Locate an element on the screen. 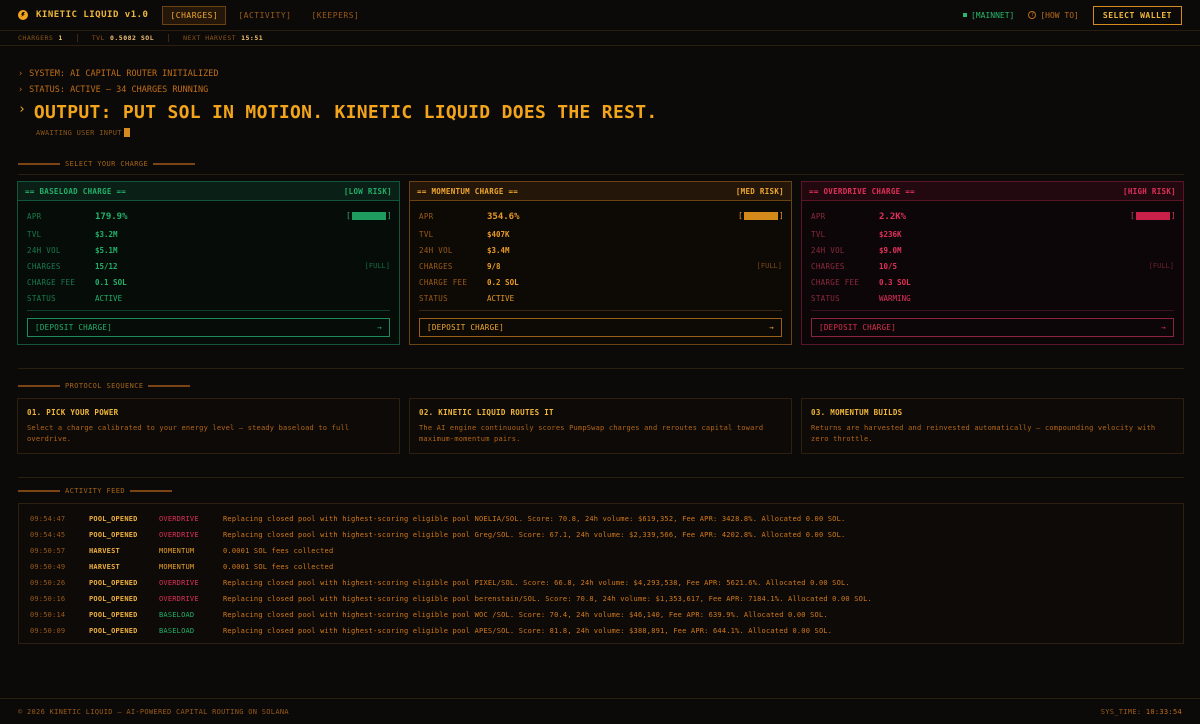 The height and width of the screenshot is (724, 1200). section-header-feed: ACTIVITY FEED is located at coordinates (95, 491).